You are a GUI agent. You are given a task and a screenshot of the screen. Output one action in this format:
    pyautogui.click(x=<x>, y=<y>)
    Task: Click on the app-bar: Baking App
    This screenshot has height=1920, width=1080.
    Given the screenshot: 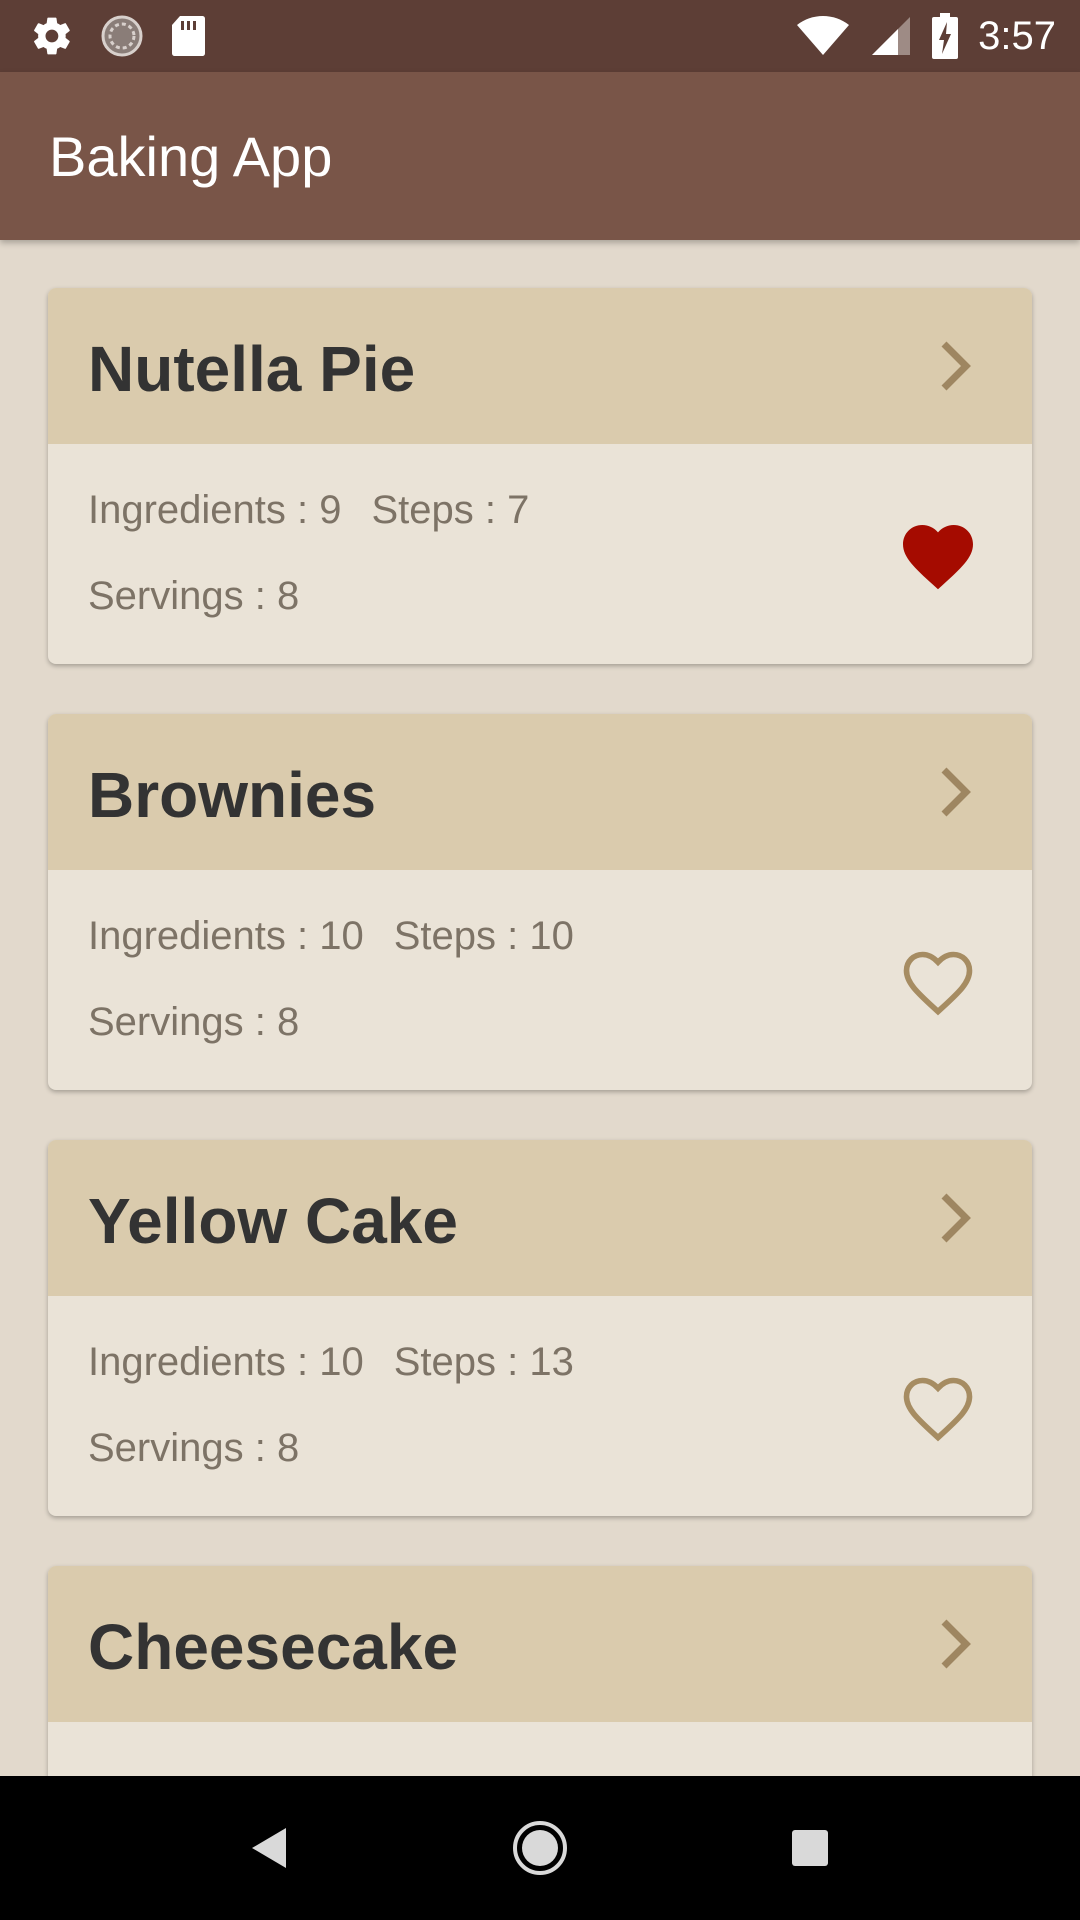 What is the action you would take?
    pyautogui.click(x=540, y=156)
    